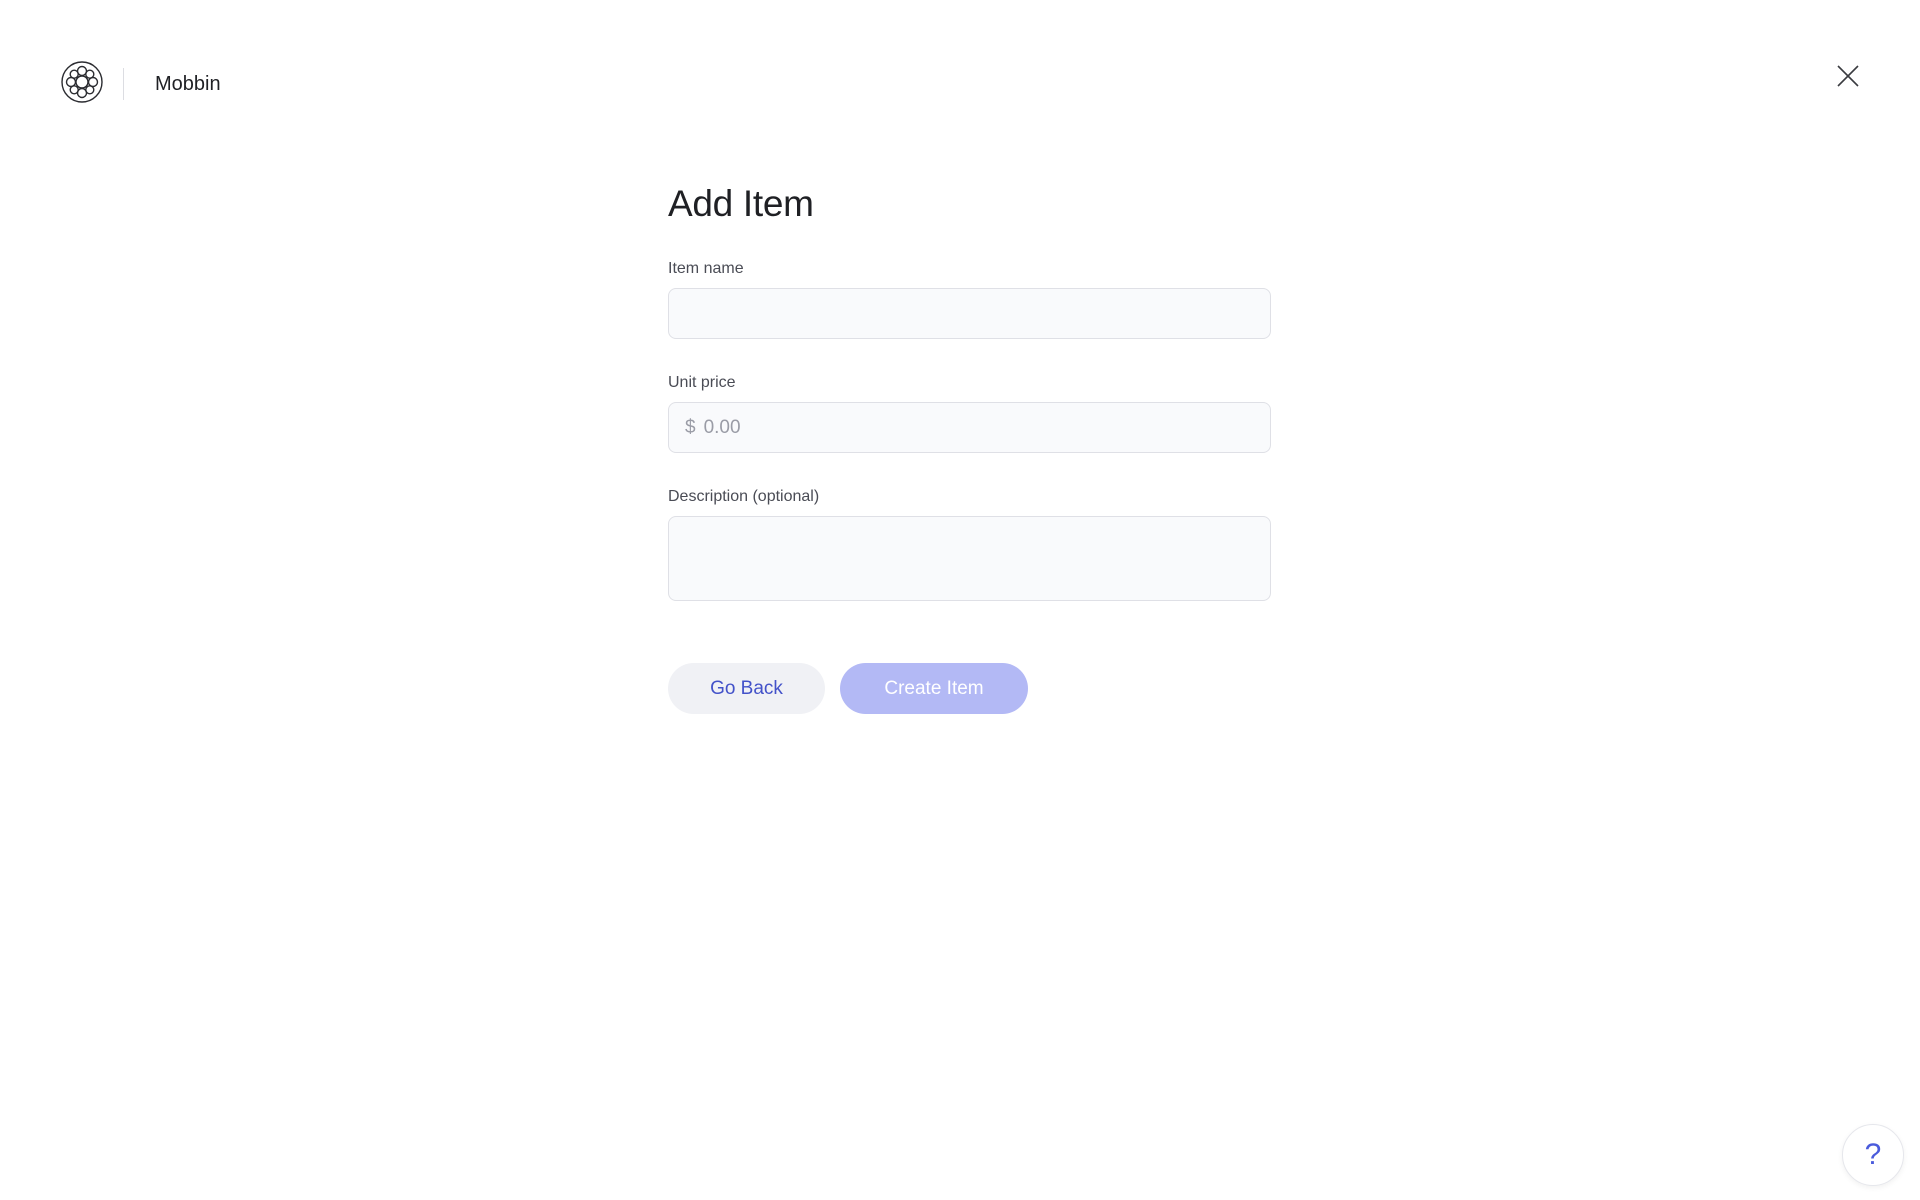  I want to click on question-mark-icon: ?, so click(1873, 1154).